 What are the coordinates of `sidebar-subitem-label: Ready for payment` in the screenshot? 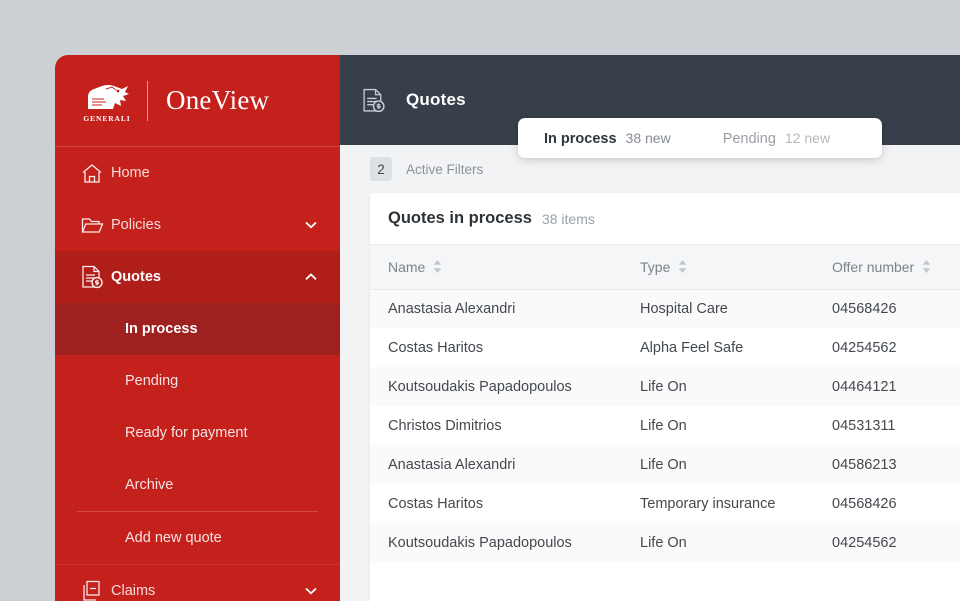 It's located at (186, 433).